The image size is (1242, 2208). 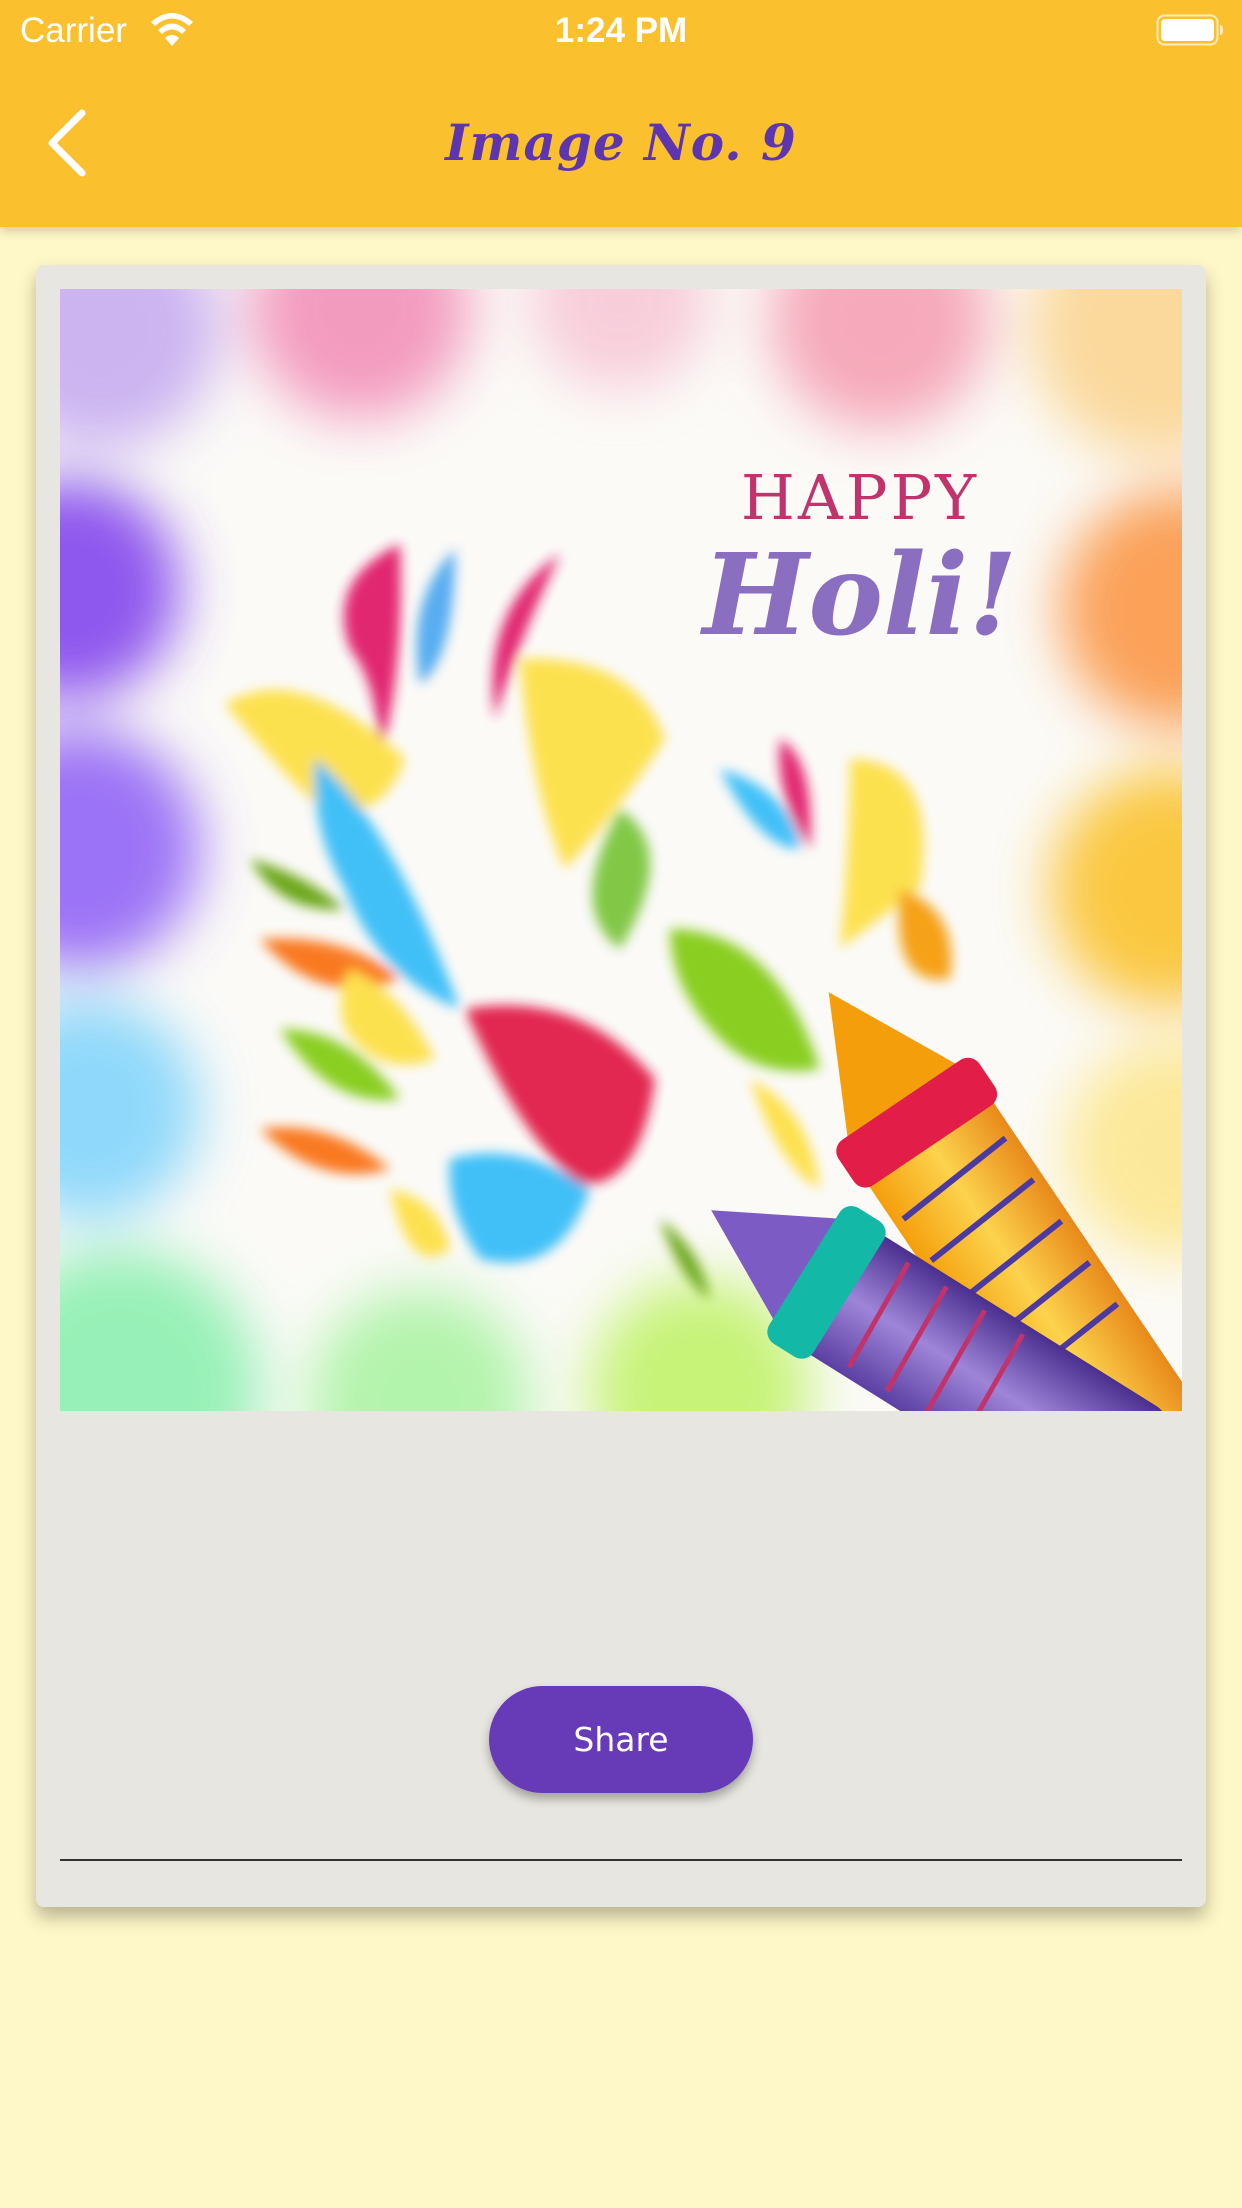 I want to click on status-time: 1:24 PM, so click(x=621, y=30).